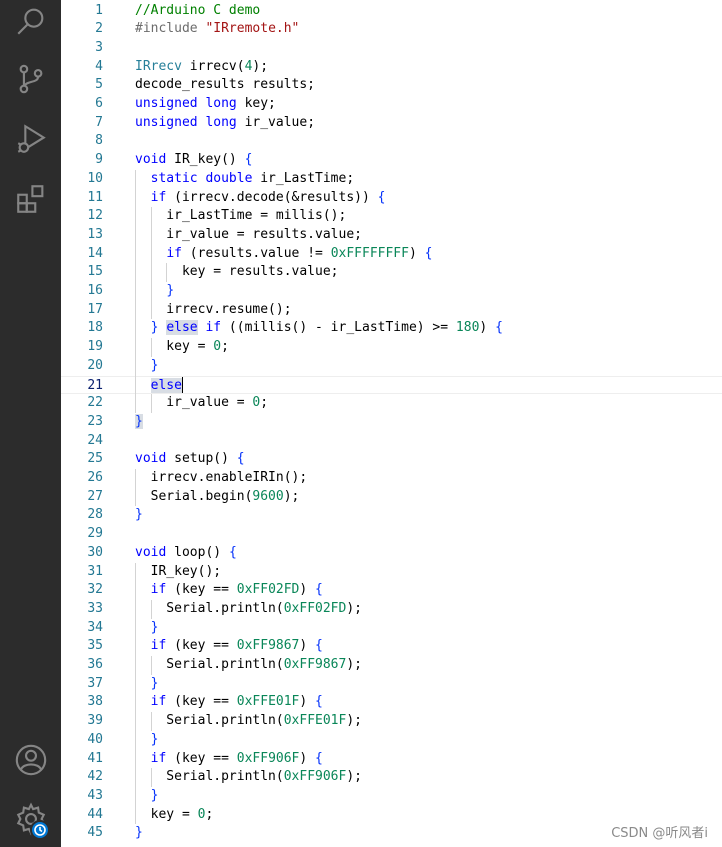 The width and height of the screenshot is (722, 847). What do you see at coordinates (151, 263) in the screenshot?
I see `indent-guide` at bounding box center [151, 263].